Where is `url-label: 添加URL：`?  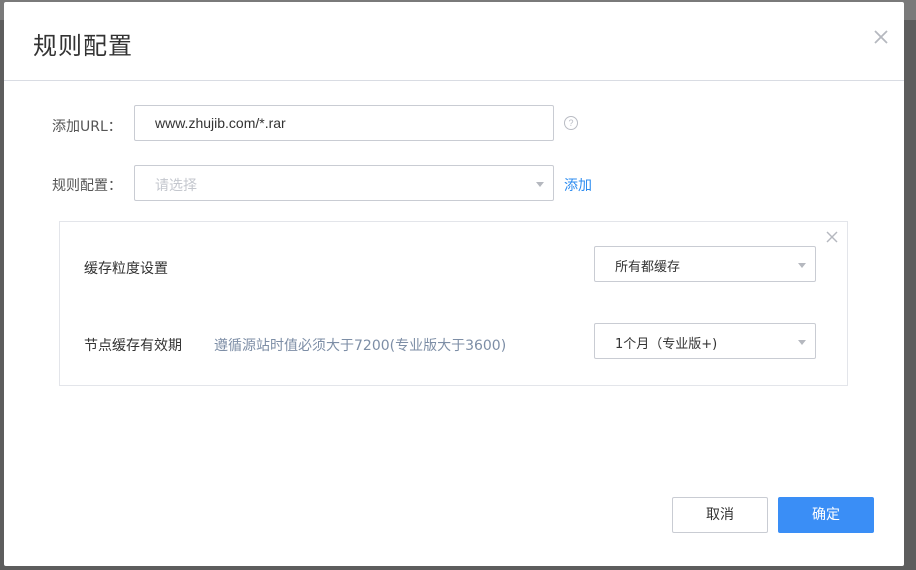
url-label: 添加URL： is located at coordinates (87, 127).